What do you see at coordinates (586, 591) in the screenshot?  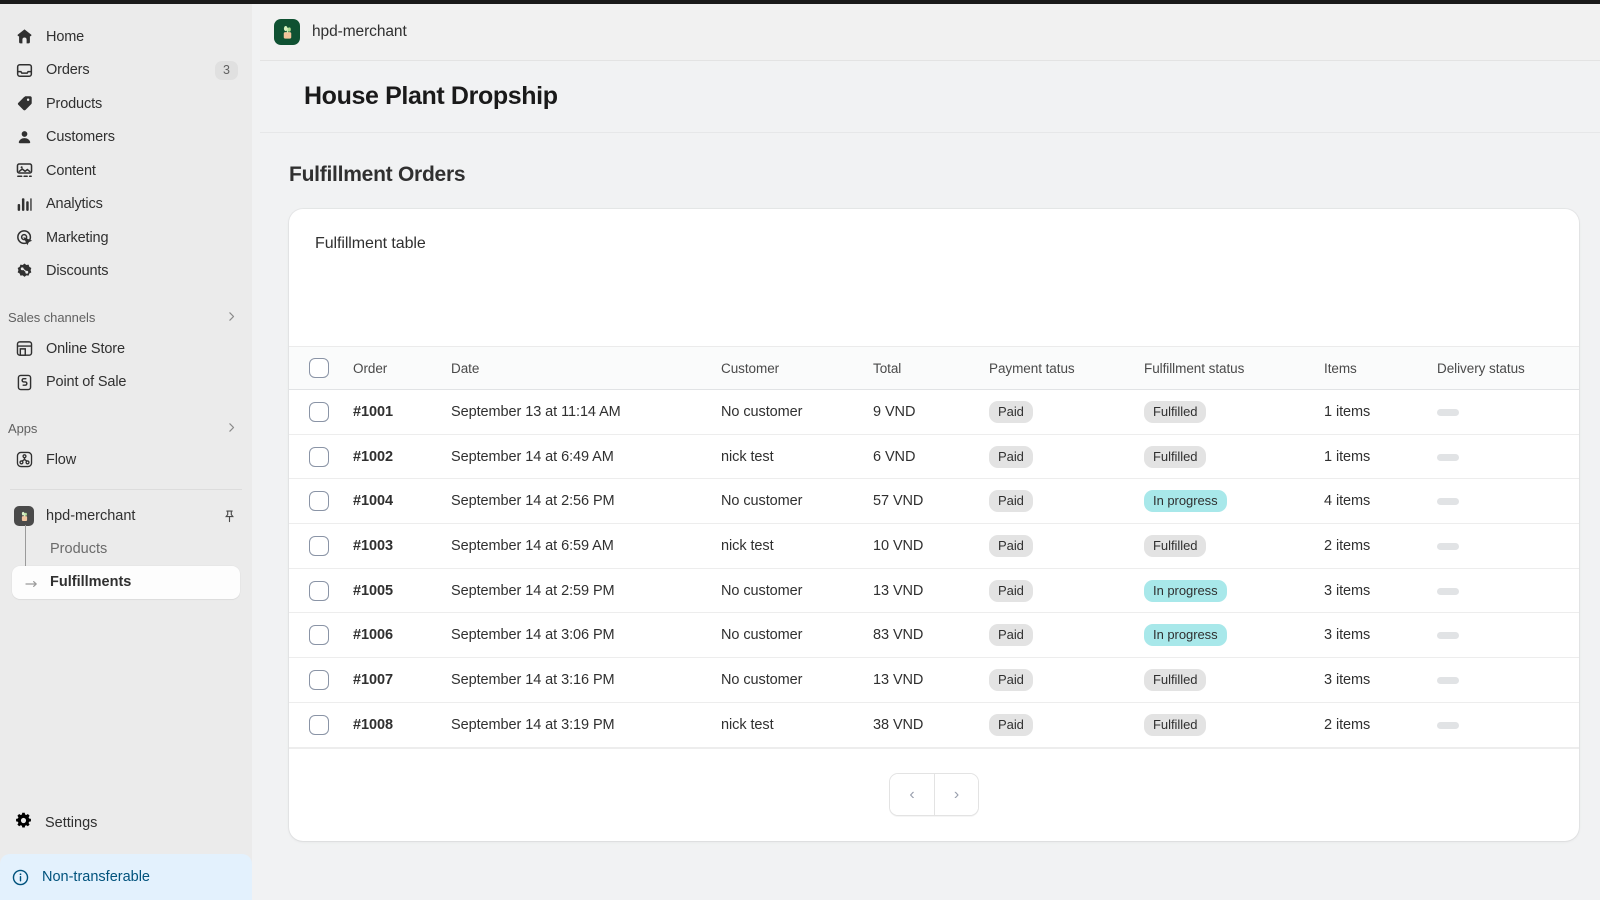 I see `cell-date: September 14 at 2:59 PM` at bounding box center [586, 591].